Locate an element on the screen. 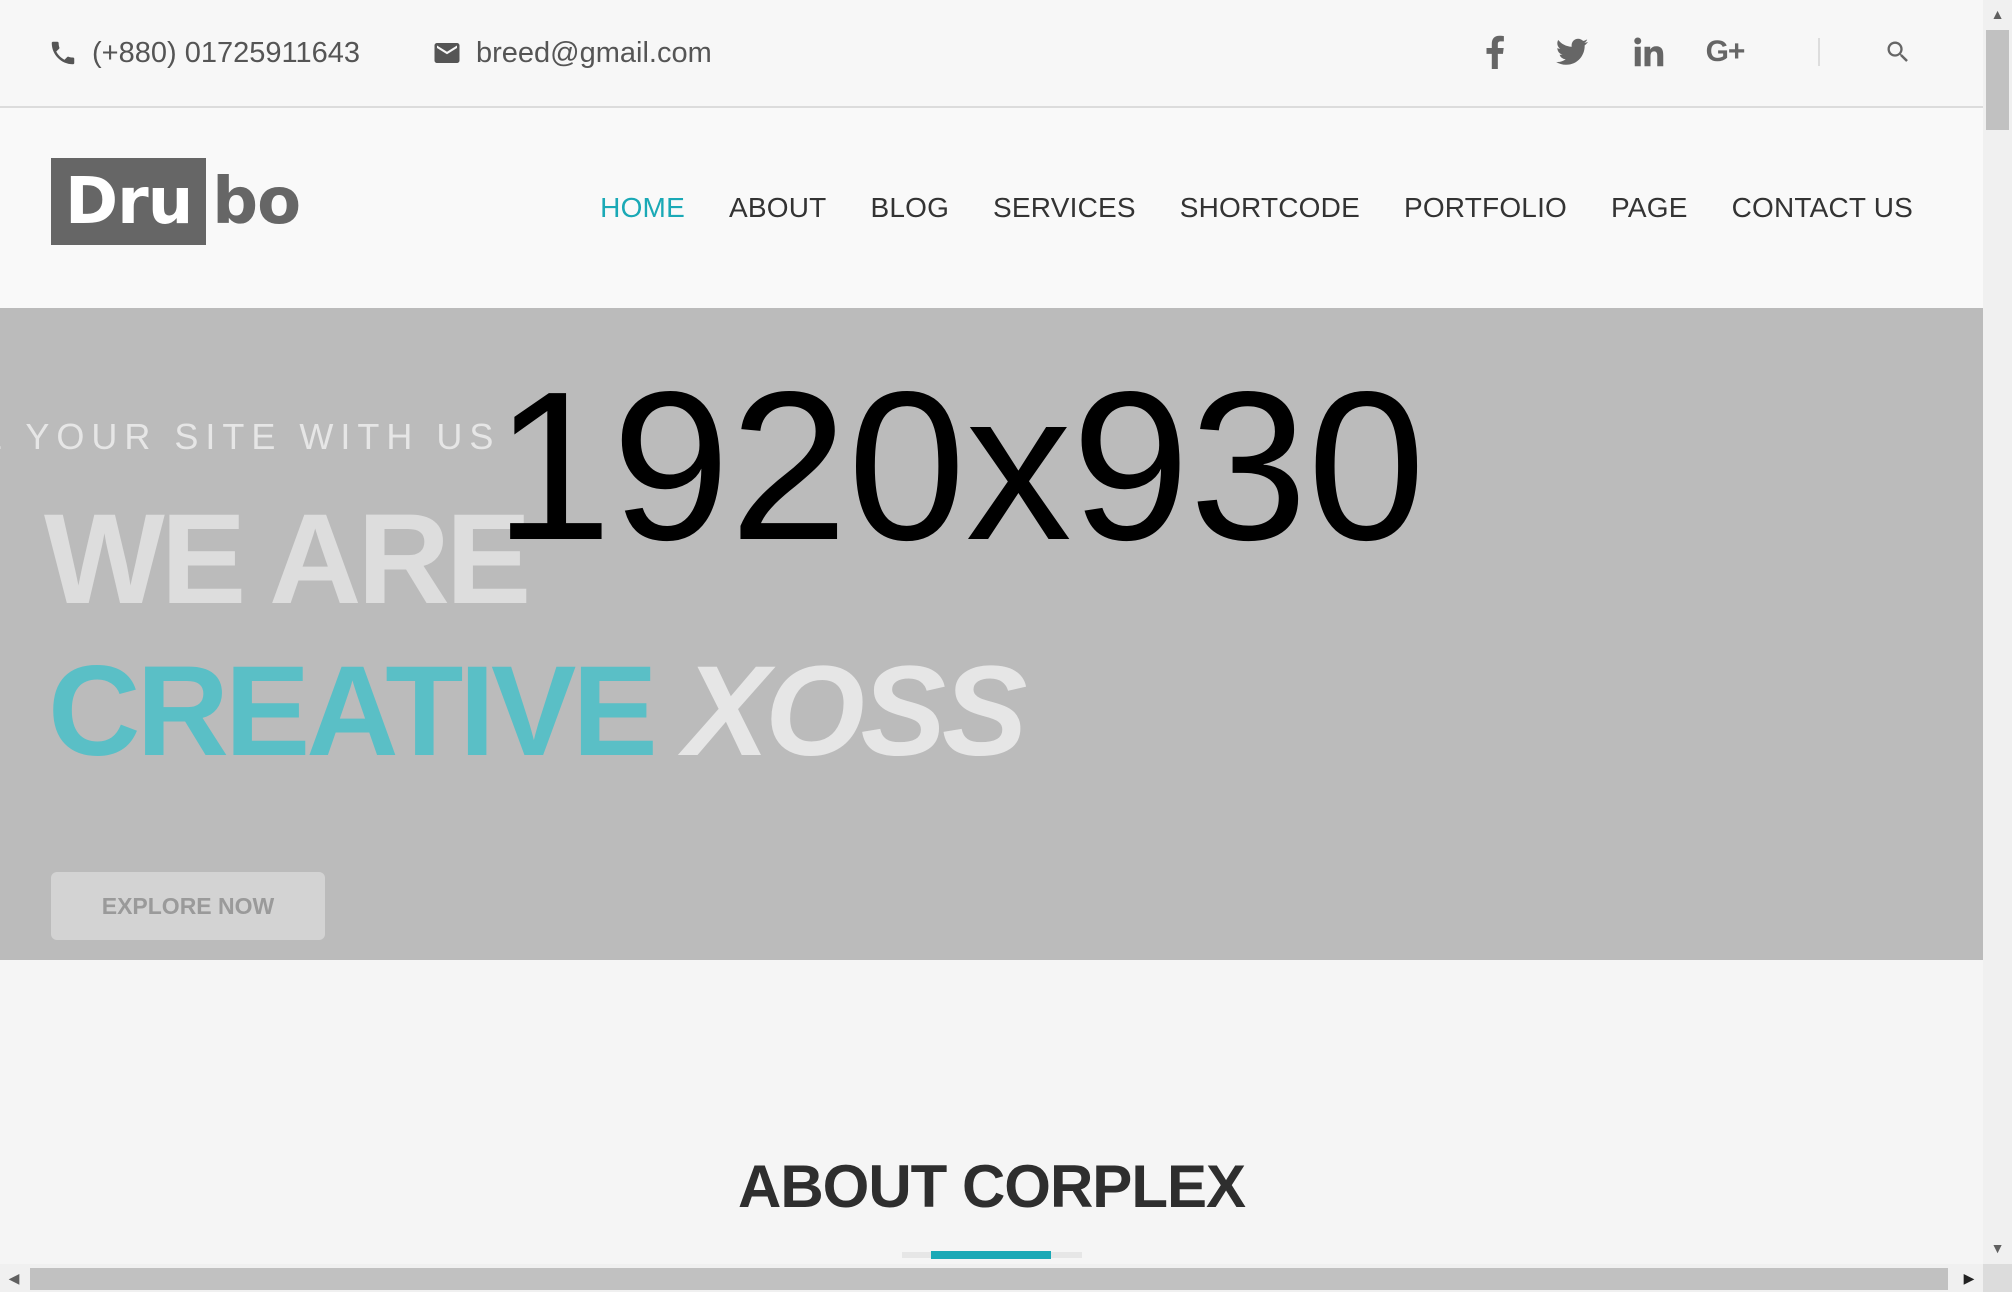  facebook-icon is located at coordinates (1495, 52).